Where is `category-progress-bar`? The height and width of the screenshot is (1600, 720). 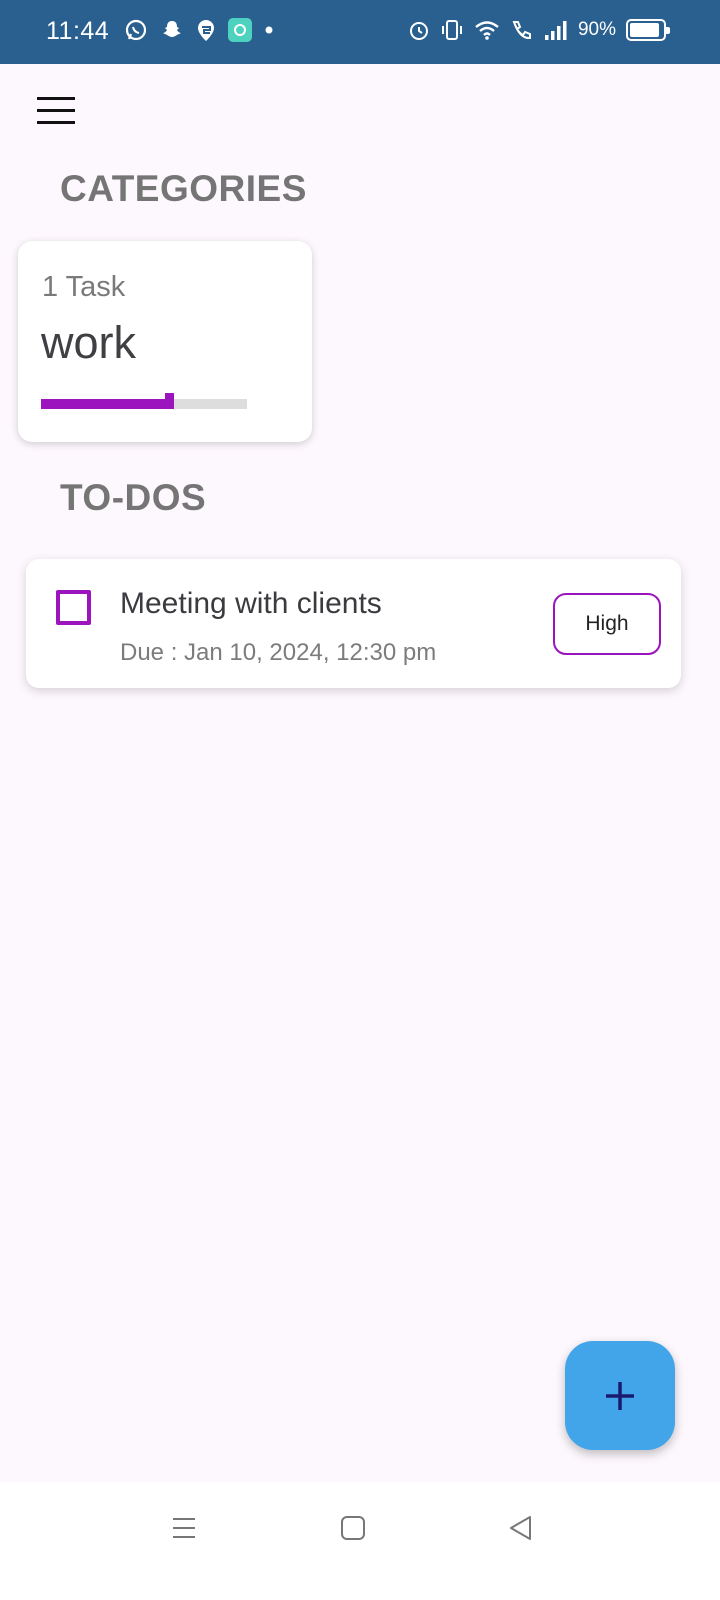 category-progress-bar is located at coordinates (144, 401).